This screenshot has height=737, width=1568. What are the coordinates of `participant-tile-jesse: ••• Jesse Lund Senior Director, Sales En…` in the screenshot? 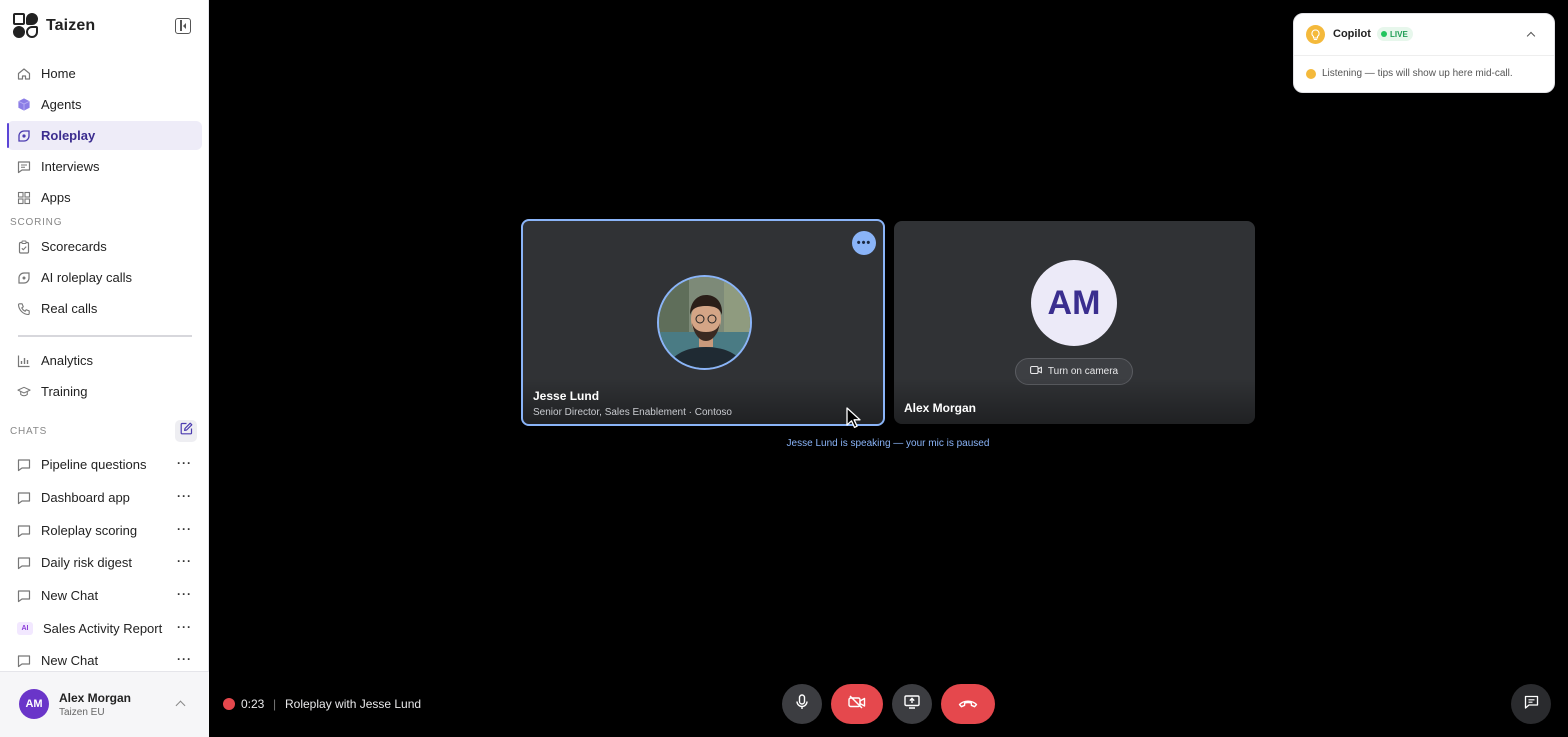 It's located at (703, 322).